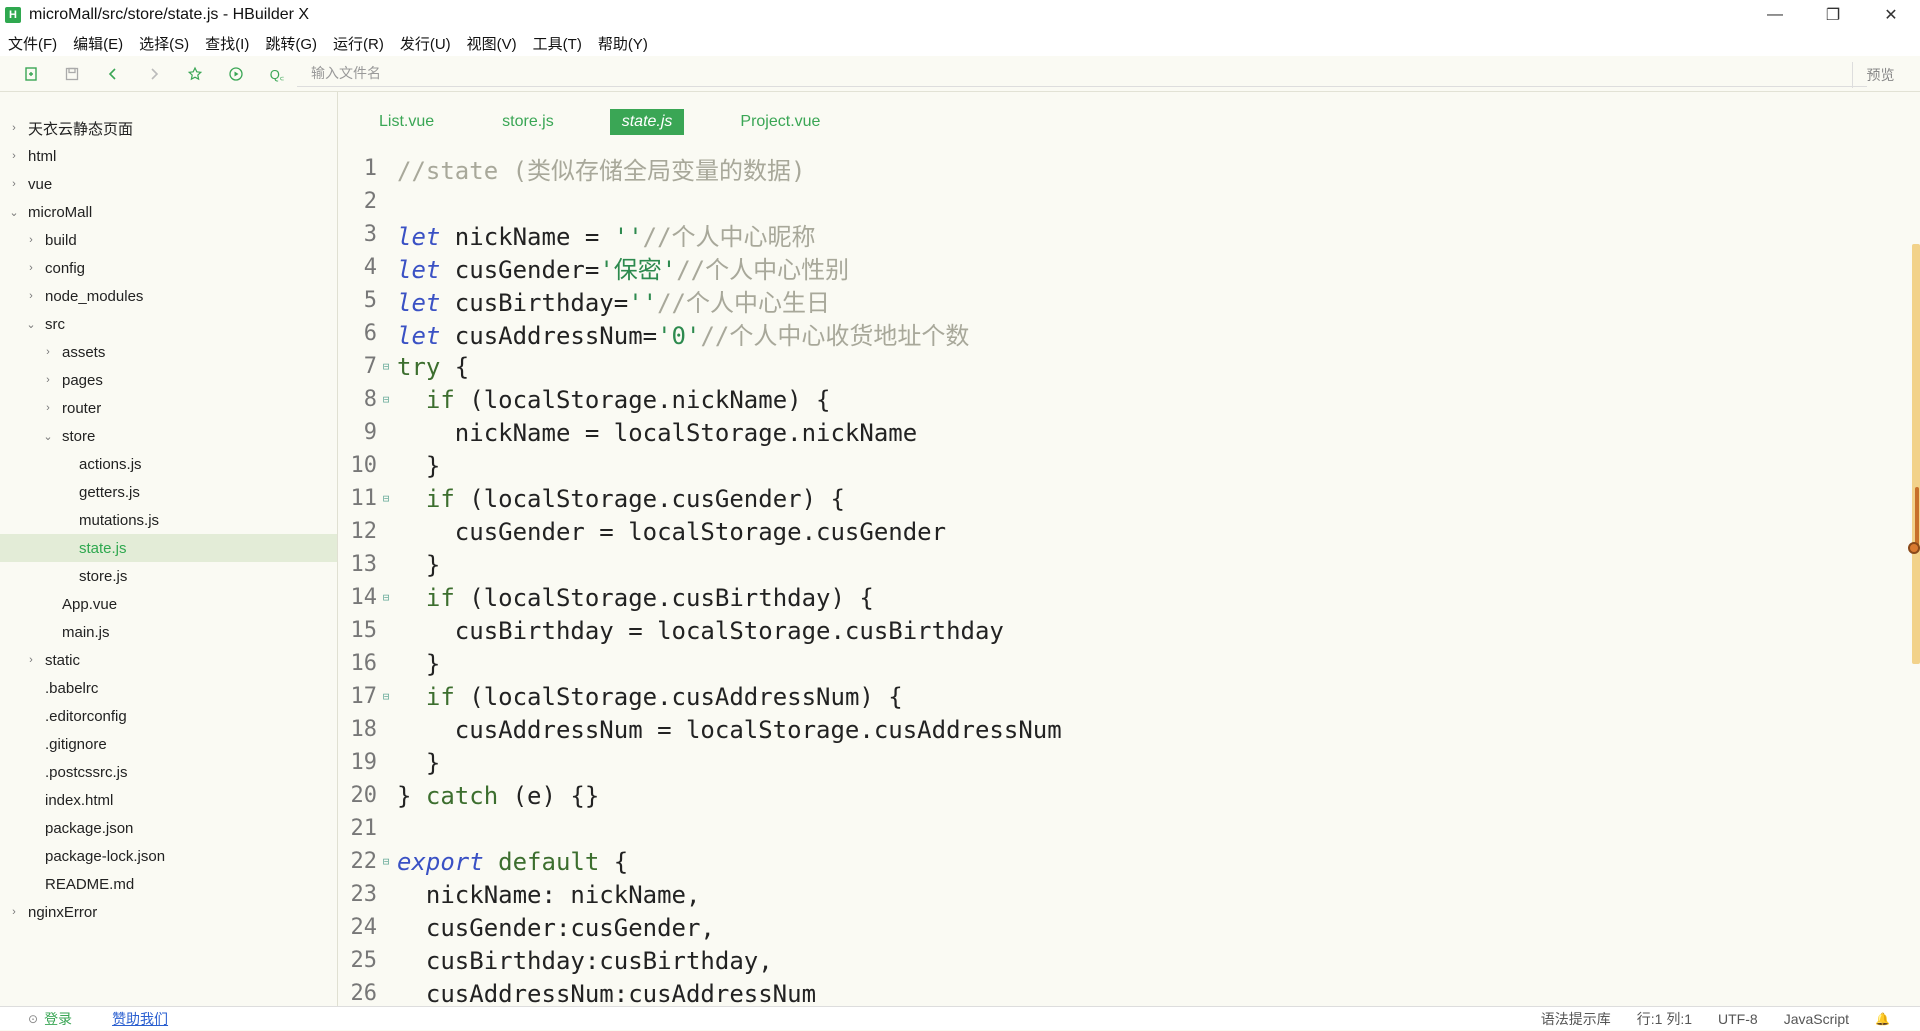  What do you see at coordinates (168, 772) in the screenshot?
I see `tree-item: .postcssrc.js` at bounding box center [168, 772].